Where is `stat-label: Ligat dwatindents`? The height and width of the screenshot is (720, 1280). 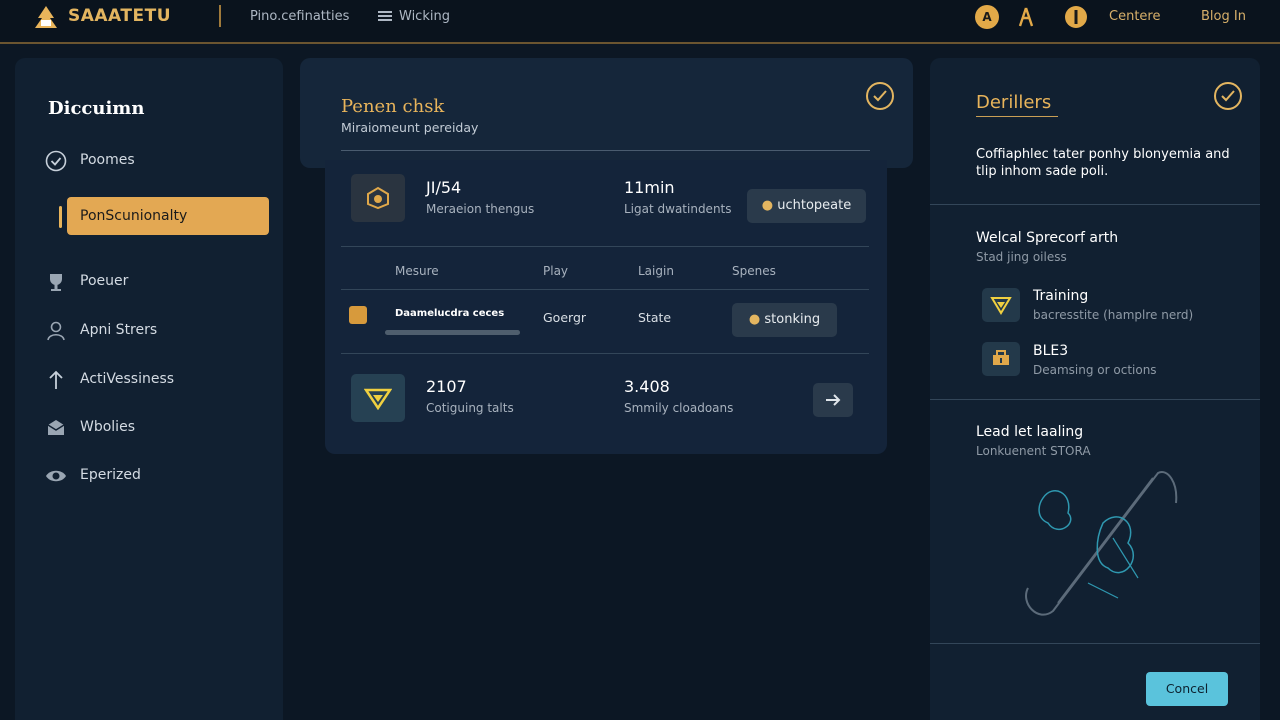 stat-label: Ligat dwatindents is located at coordinates (678, 209).